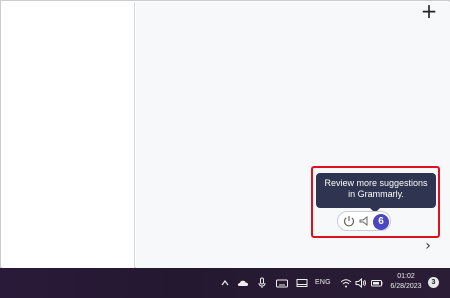 The width and height of the screenshot is (450, 298). Describe the element at coordinates (406, 276) in the screenshot. I see `clock-time: 01:02` at that location.